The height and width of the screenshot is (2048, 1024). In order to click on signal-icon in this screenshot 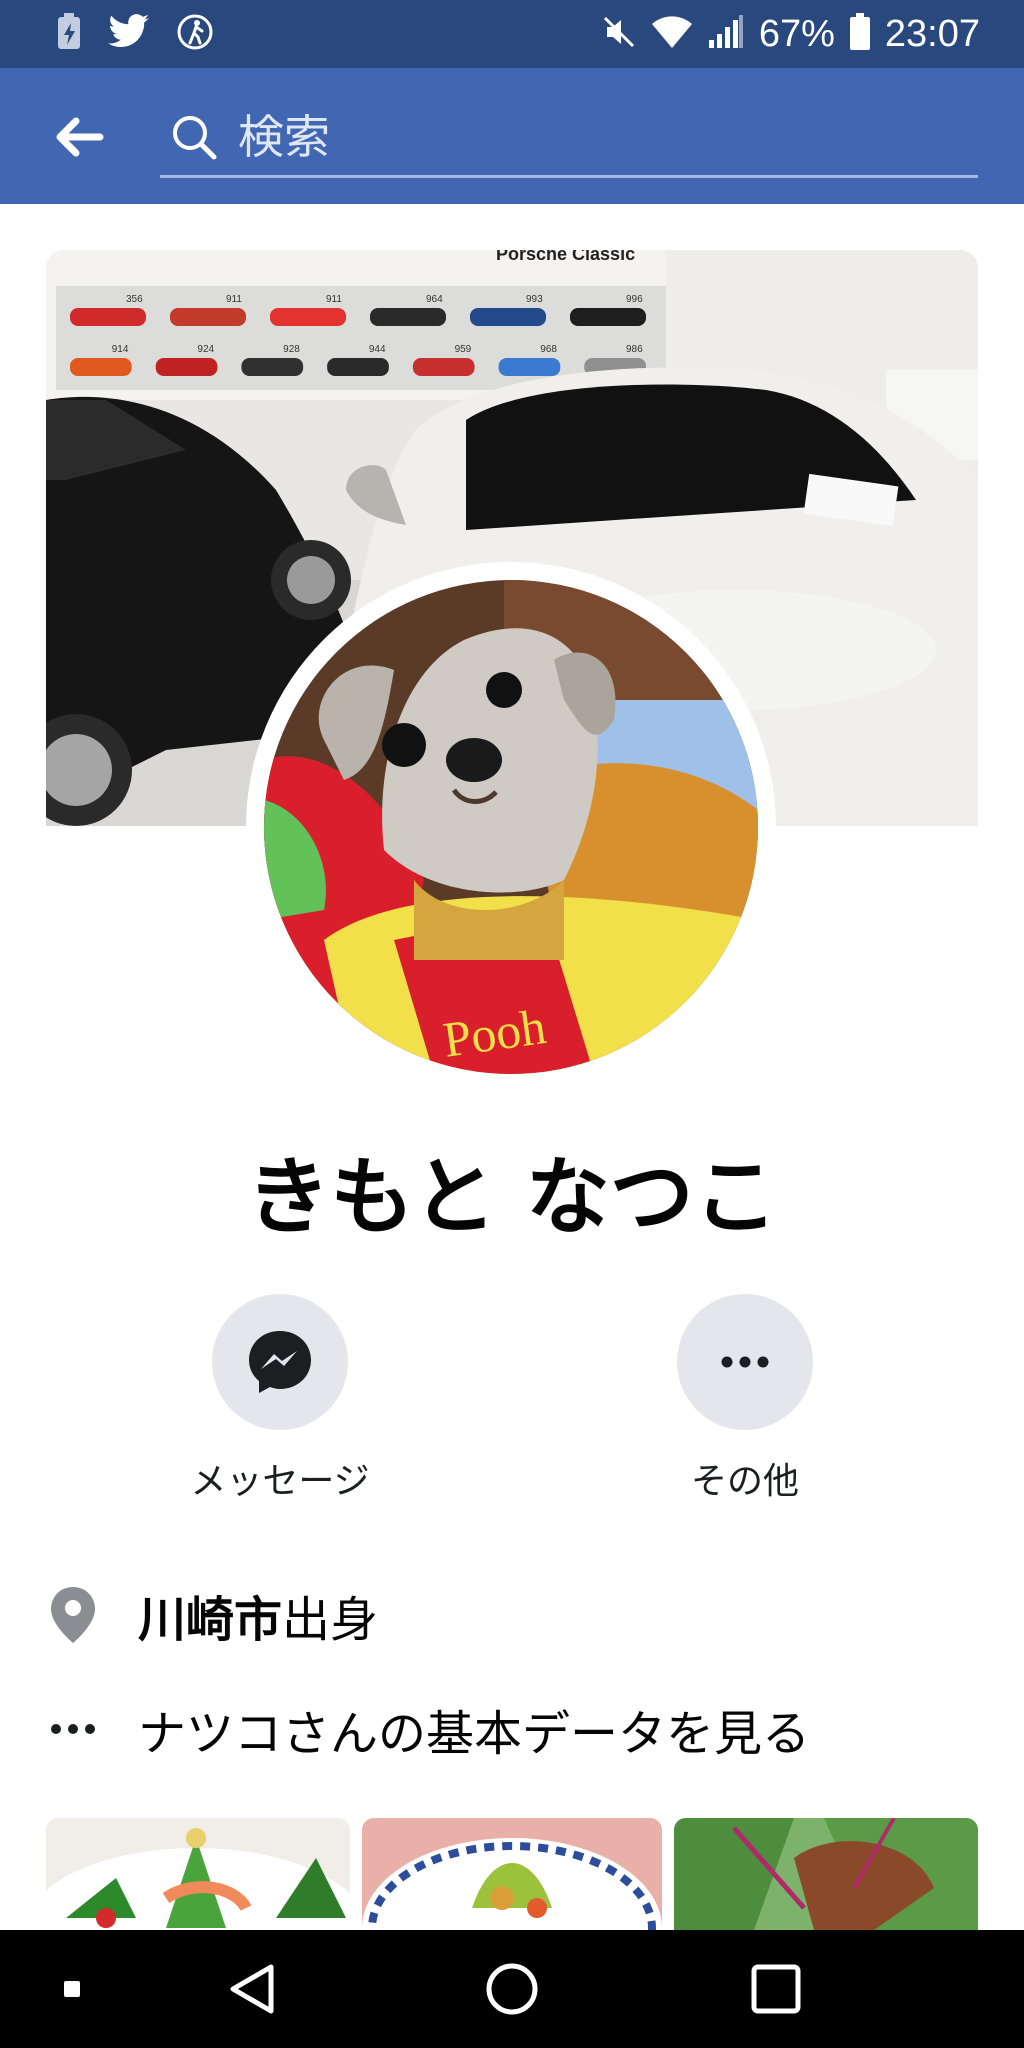, I will do `click(726, 34)`.